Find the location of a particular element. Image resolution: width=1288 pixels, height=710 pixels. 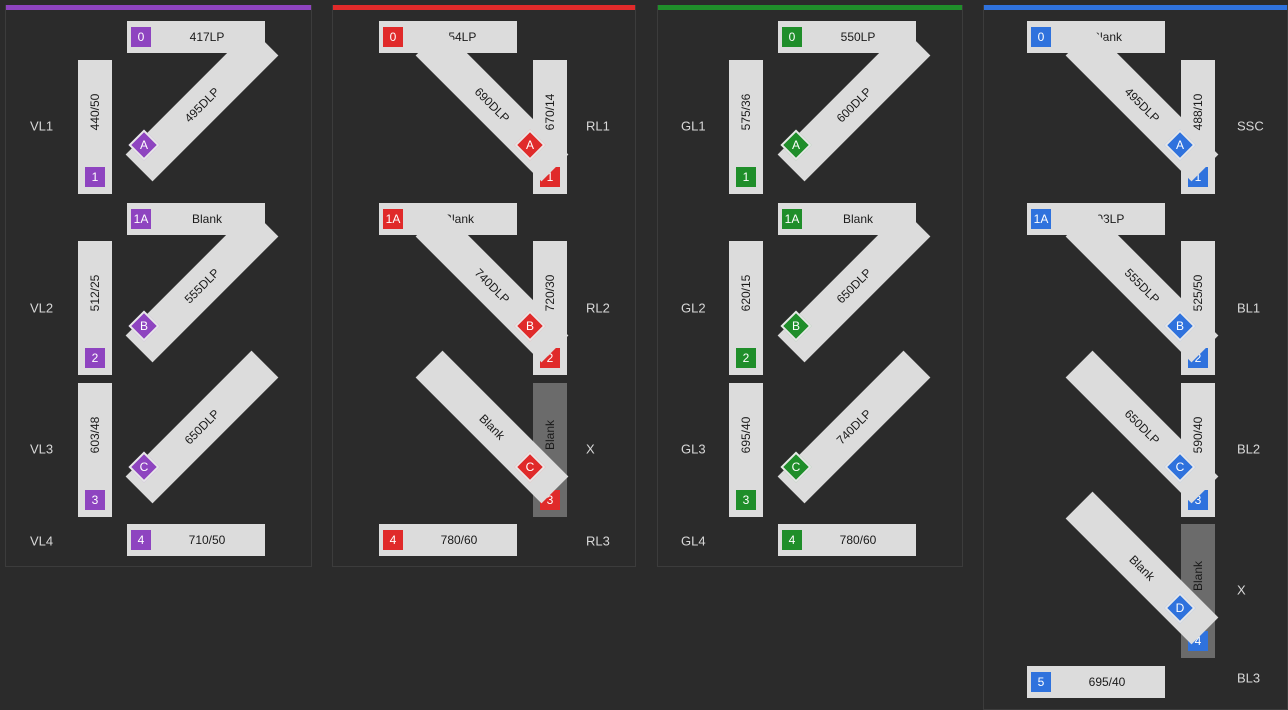

vertical-filter-slot: 440/50 1 is located at coordinates (95, 127).